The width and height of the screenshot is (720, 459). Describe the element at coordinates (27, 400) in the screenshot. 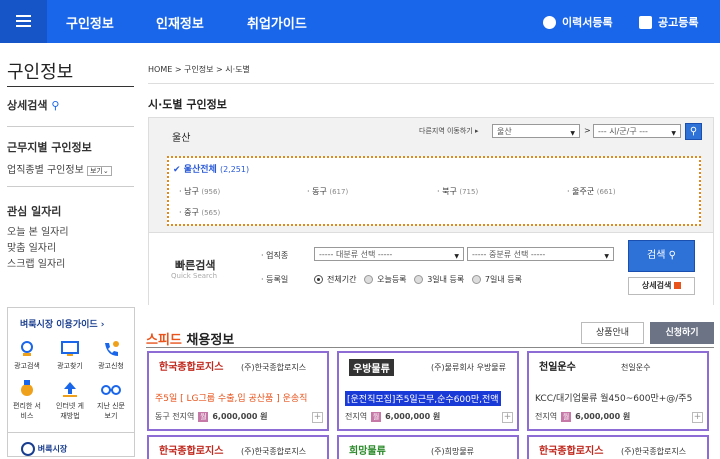

I see `guide-service: 편리한 서비스` at that location.